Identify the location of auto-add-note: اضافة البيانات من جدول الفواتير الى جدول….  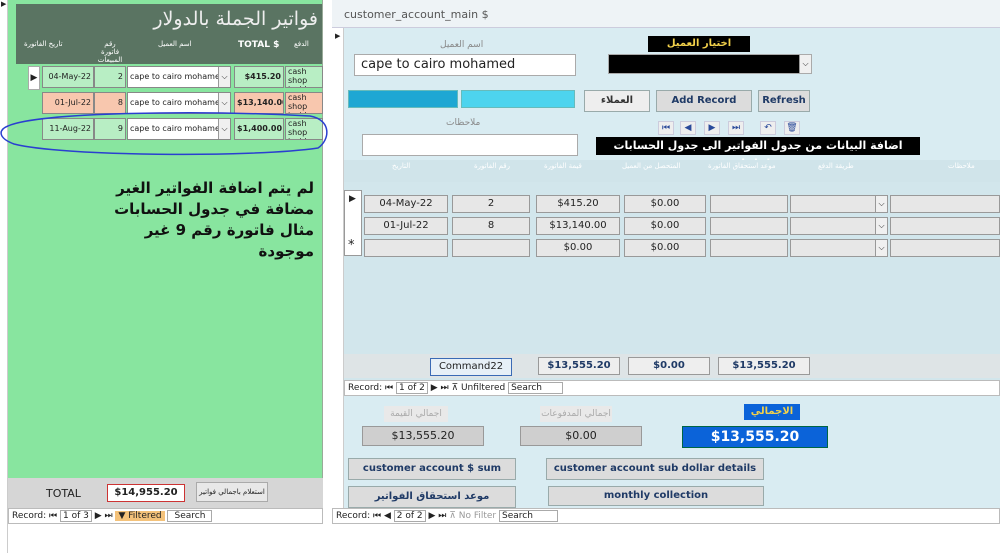
(758, 153).